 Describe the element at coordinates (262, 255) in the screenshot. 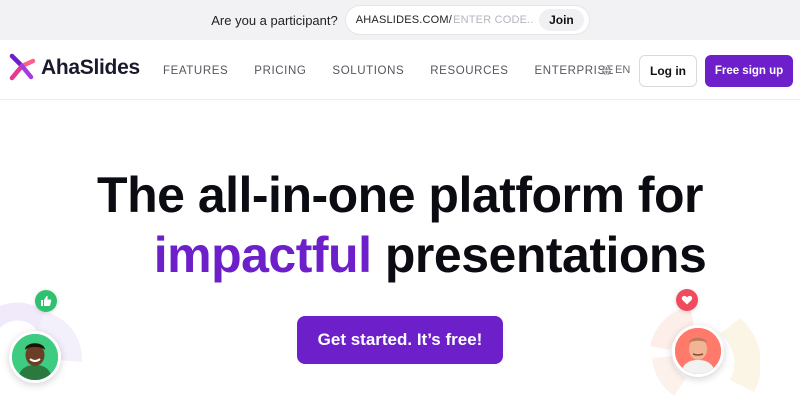

I see `hero-accent-word: impactful` at that location.